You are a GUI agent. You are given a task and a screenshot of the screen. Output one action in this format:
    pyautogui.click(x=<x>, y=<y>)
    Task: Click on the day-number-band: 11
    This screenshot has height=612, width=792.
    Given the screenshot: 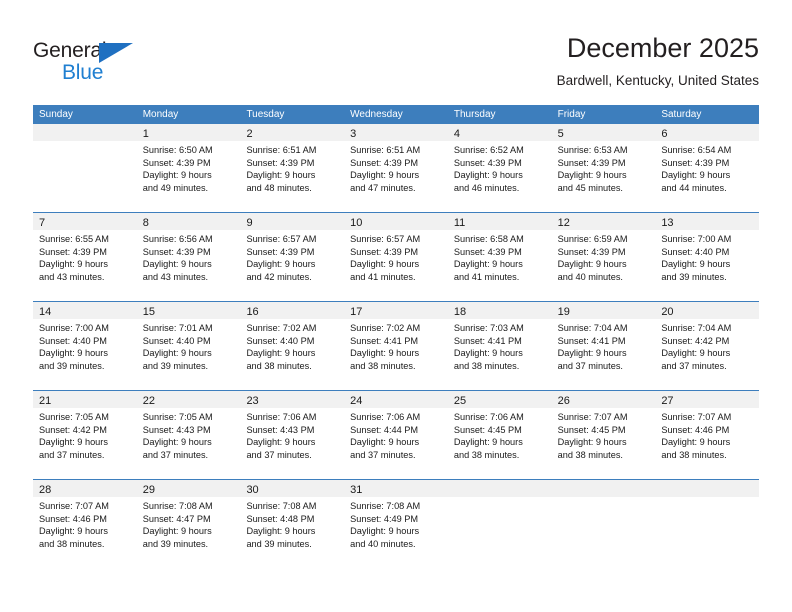 What is the action you would take?
    pyautogui.click(x=499, y=221)
    